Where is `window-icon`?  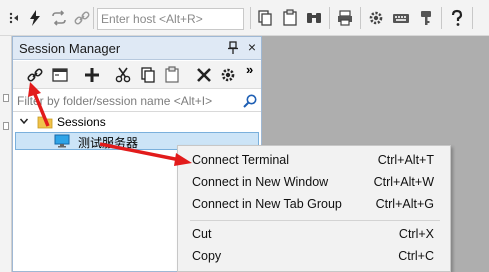
window-icon is located at coordinates (60, 75).